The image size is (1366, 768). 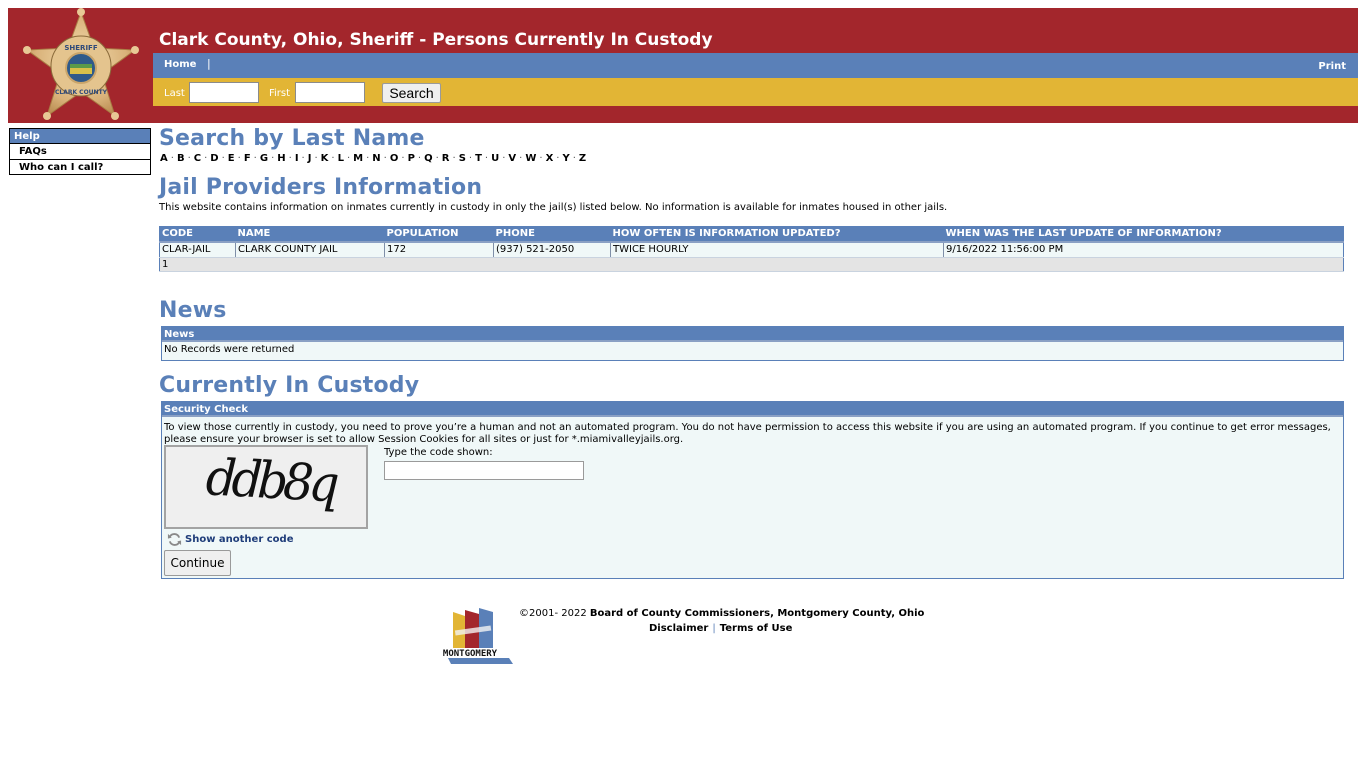 I want to click on last-name-label: Last, so click(x=174, y=93).